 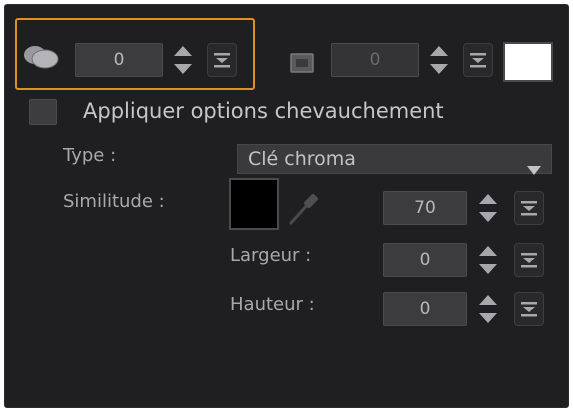 I want to click on height-spinner-icon, so click(x=488, y=309).